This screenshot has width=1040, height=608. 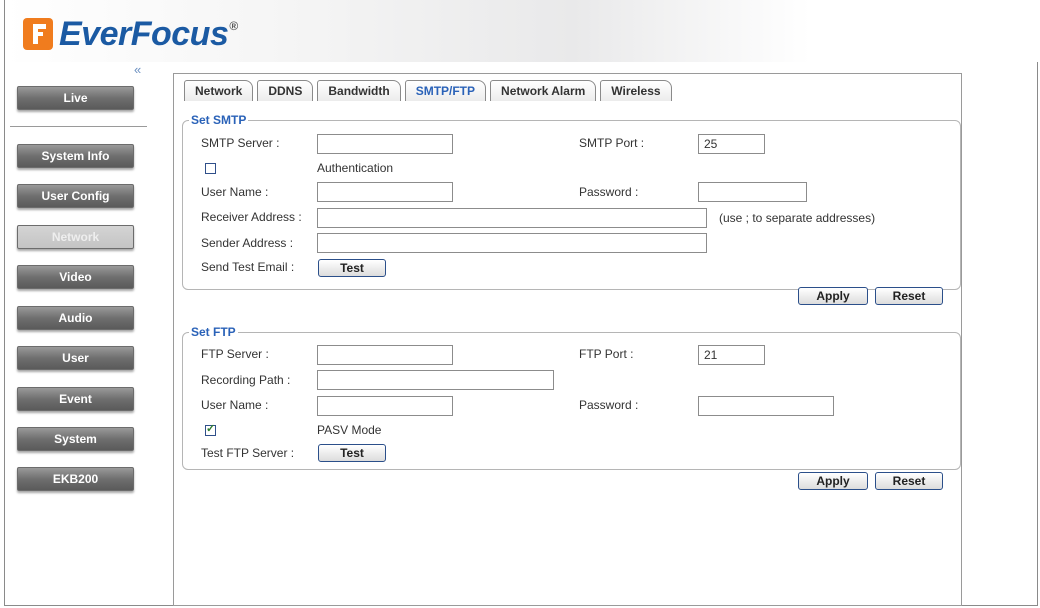 What do you see at coordinates (285, 90) in the screenshot?
I see `tab-ddns: DDNS` at bounding box center [285, 90].